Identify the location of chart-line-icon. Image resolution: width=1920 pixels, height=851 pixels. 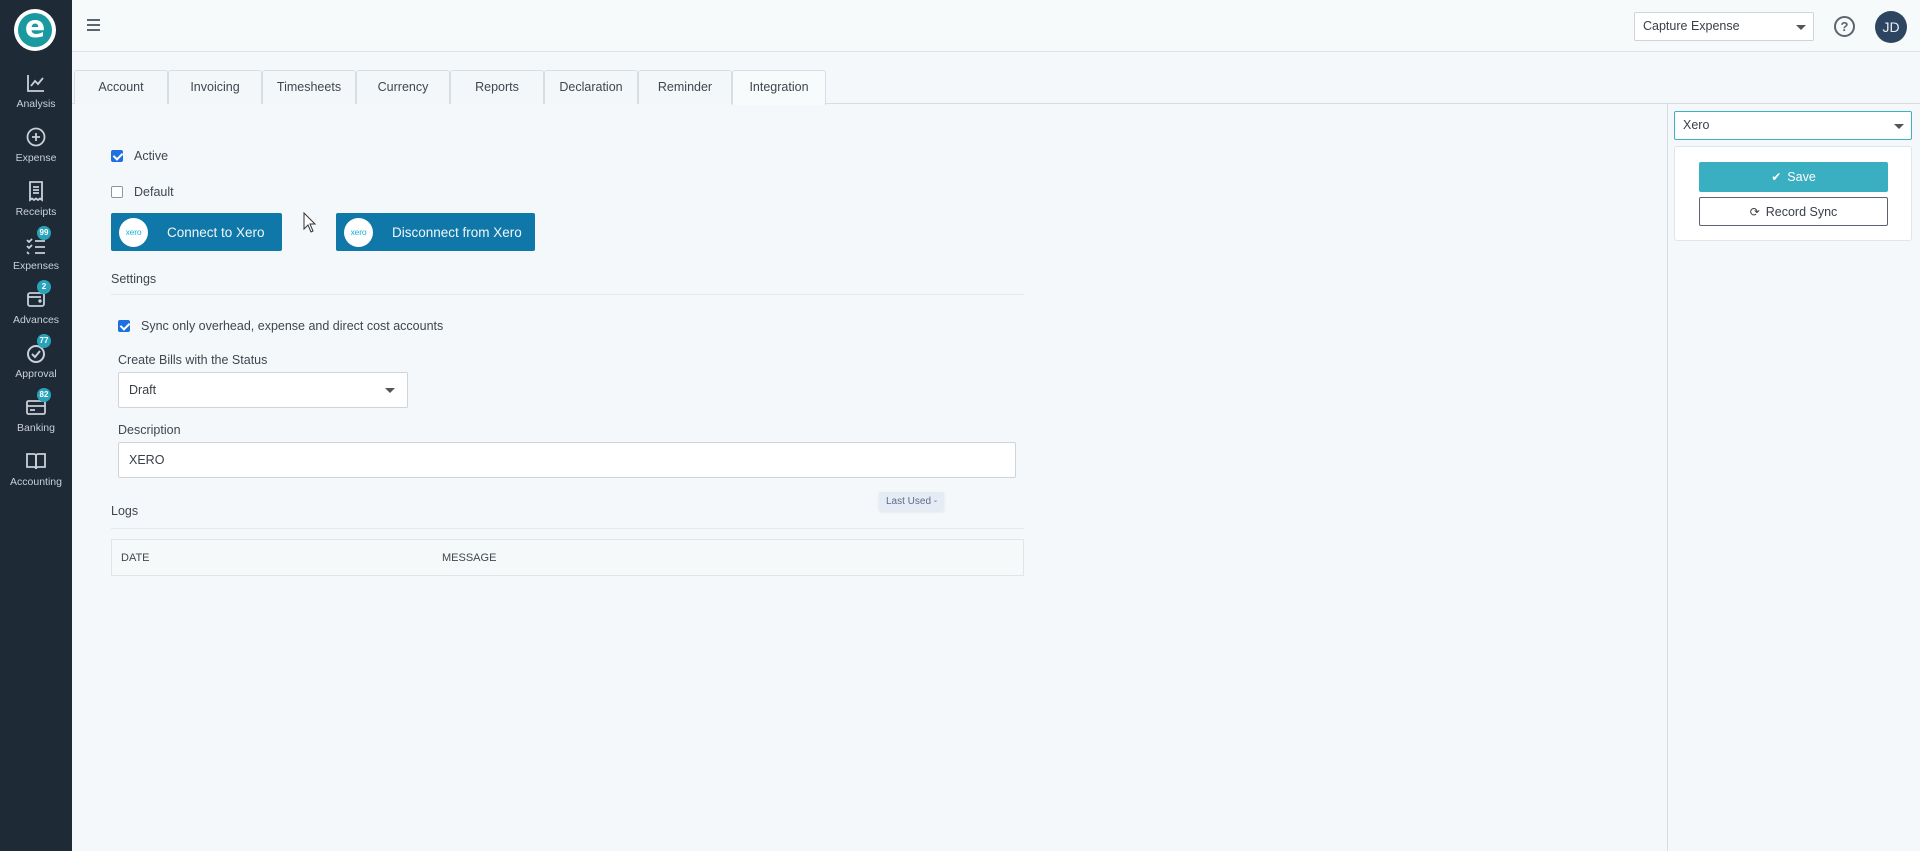
(36, 83).